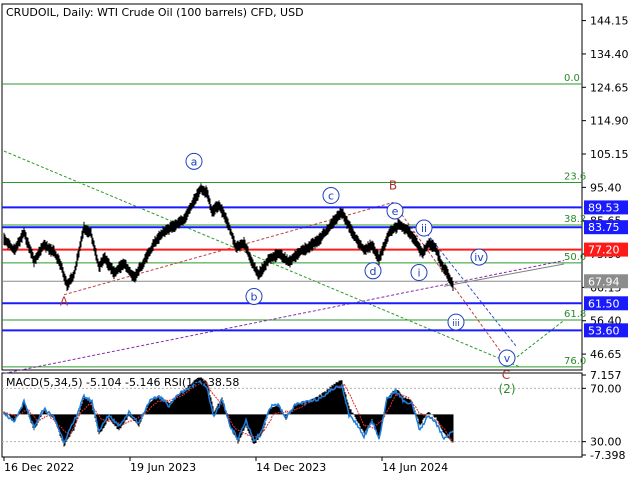  I want to click on wave-label: iii, so click(456, 324).